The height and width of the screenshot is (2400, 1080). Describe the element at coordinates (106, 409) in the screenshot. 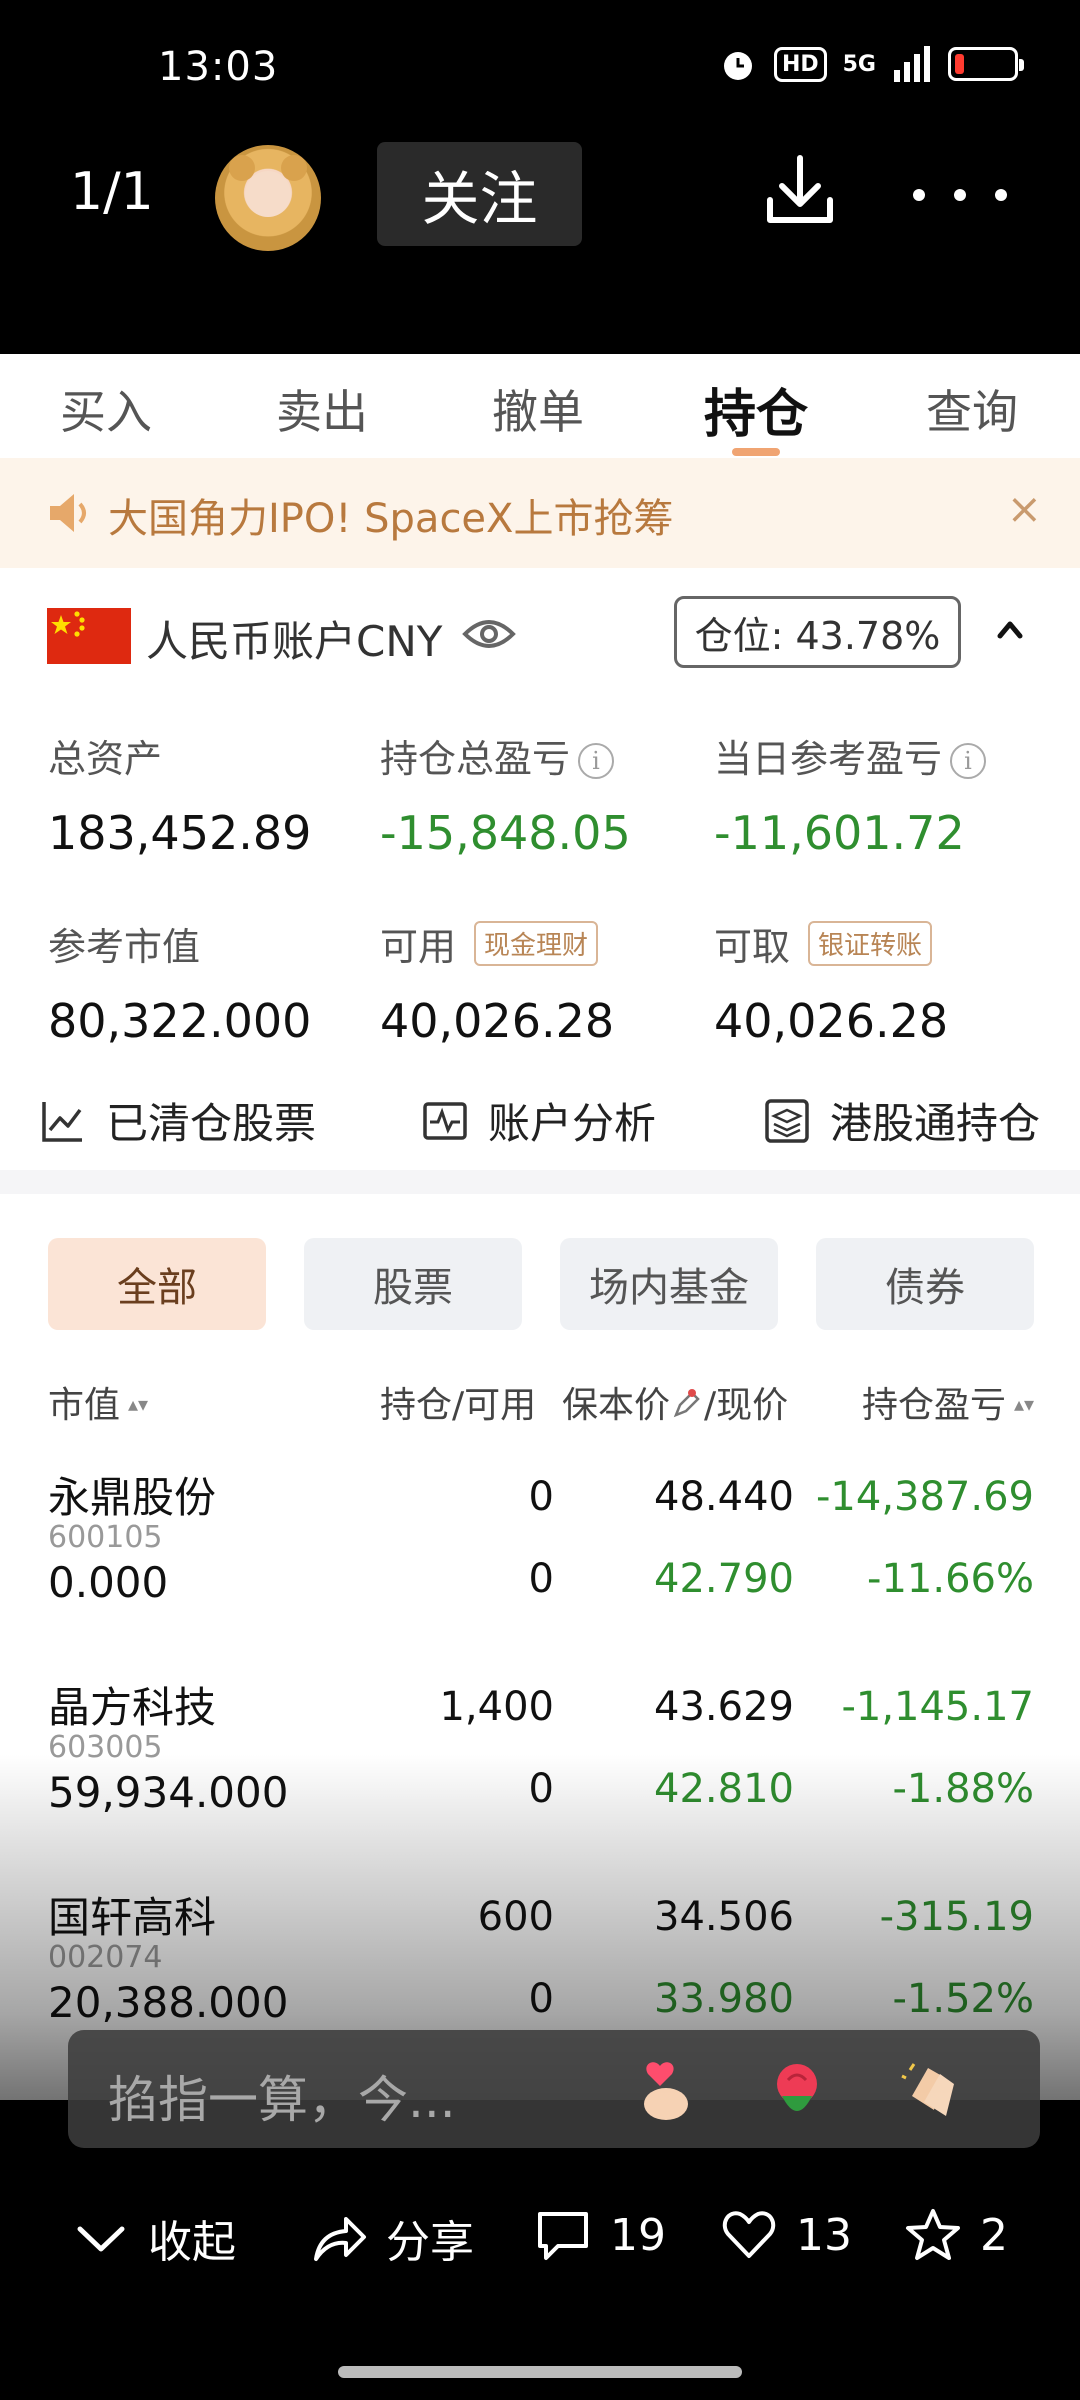

I see `tab-buy: 买入` at that location.